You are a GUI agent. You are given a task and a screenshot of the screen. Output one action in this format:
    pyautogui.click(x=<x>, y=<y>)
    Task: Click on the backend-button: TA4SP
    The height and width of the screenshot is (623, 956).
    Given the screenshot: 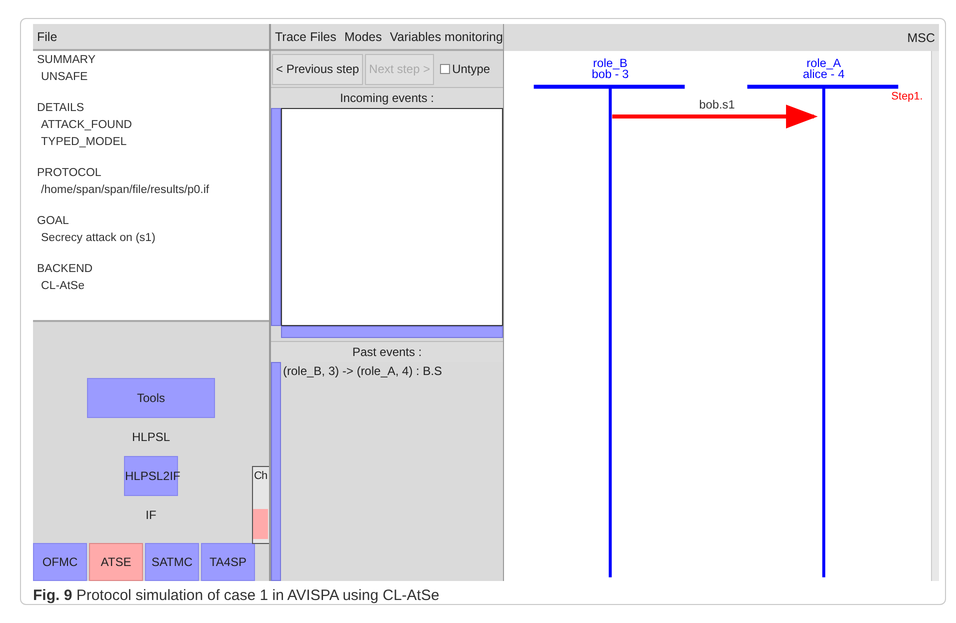 What is the action you would take?
    pyautogui.click(x=228, y=562)
    